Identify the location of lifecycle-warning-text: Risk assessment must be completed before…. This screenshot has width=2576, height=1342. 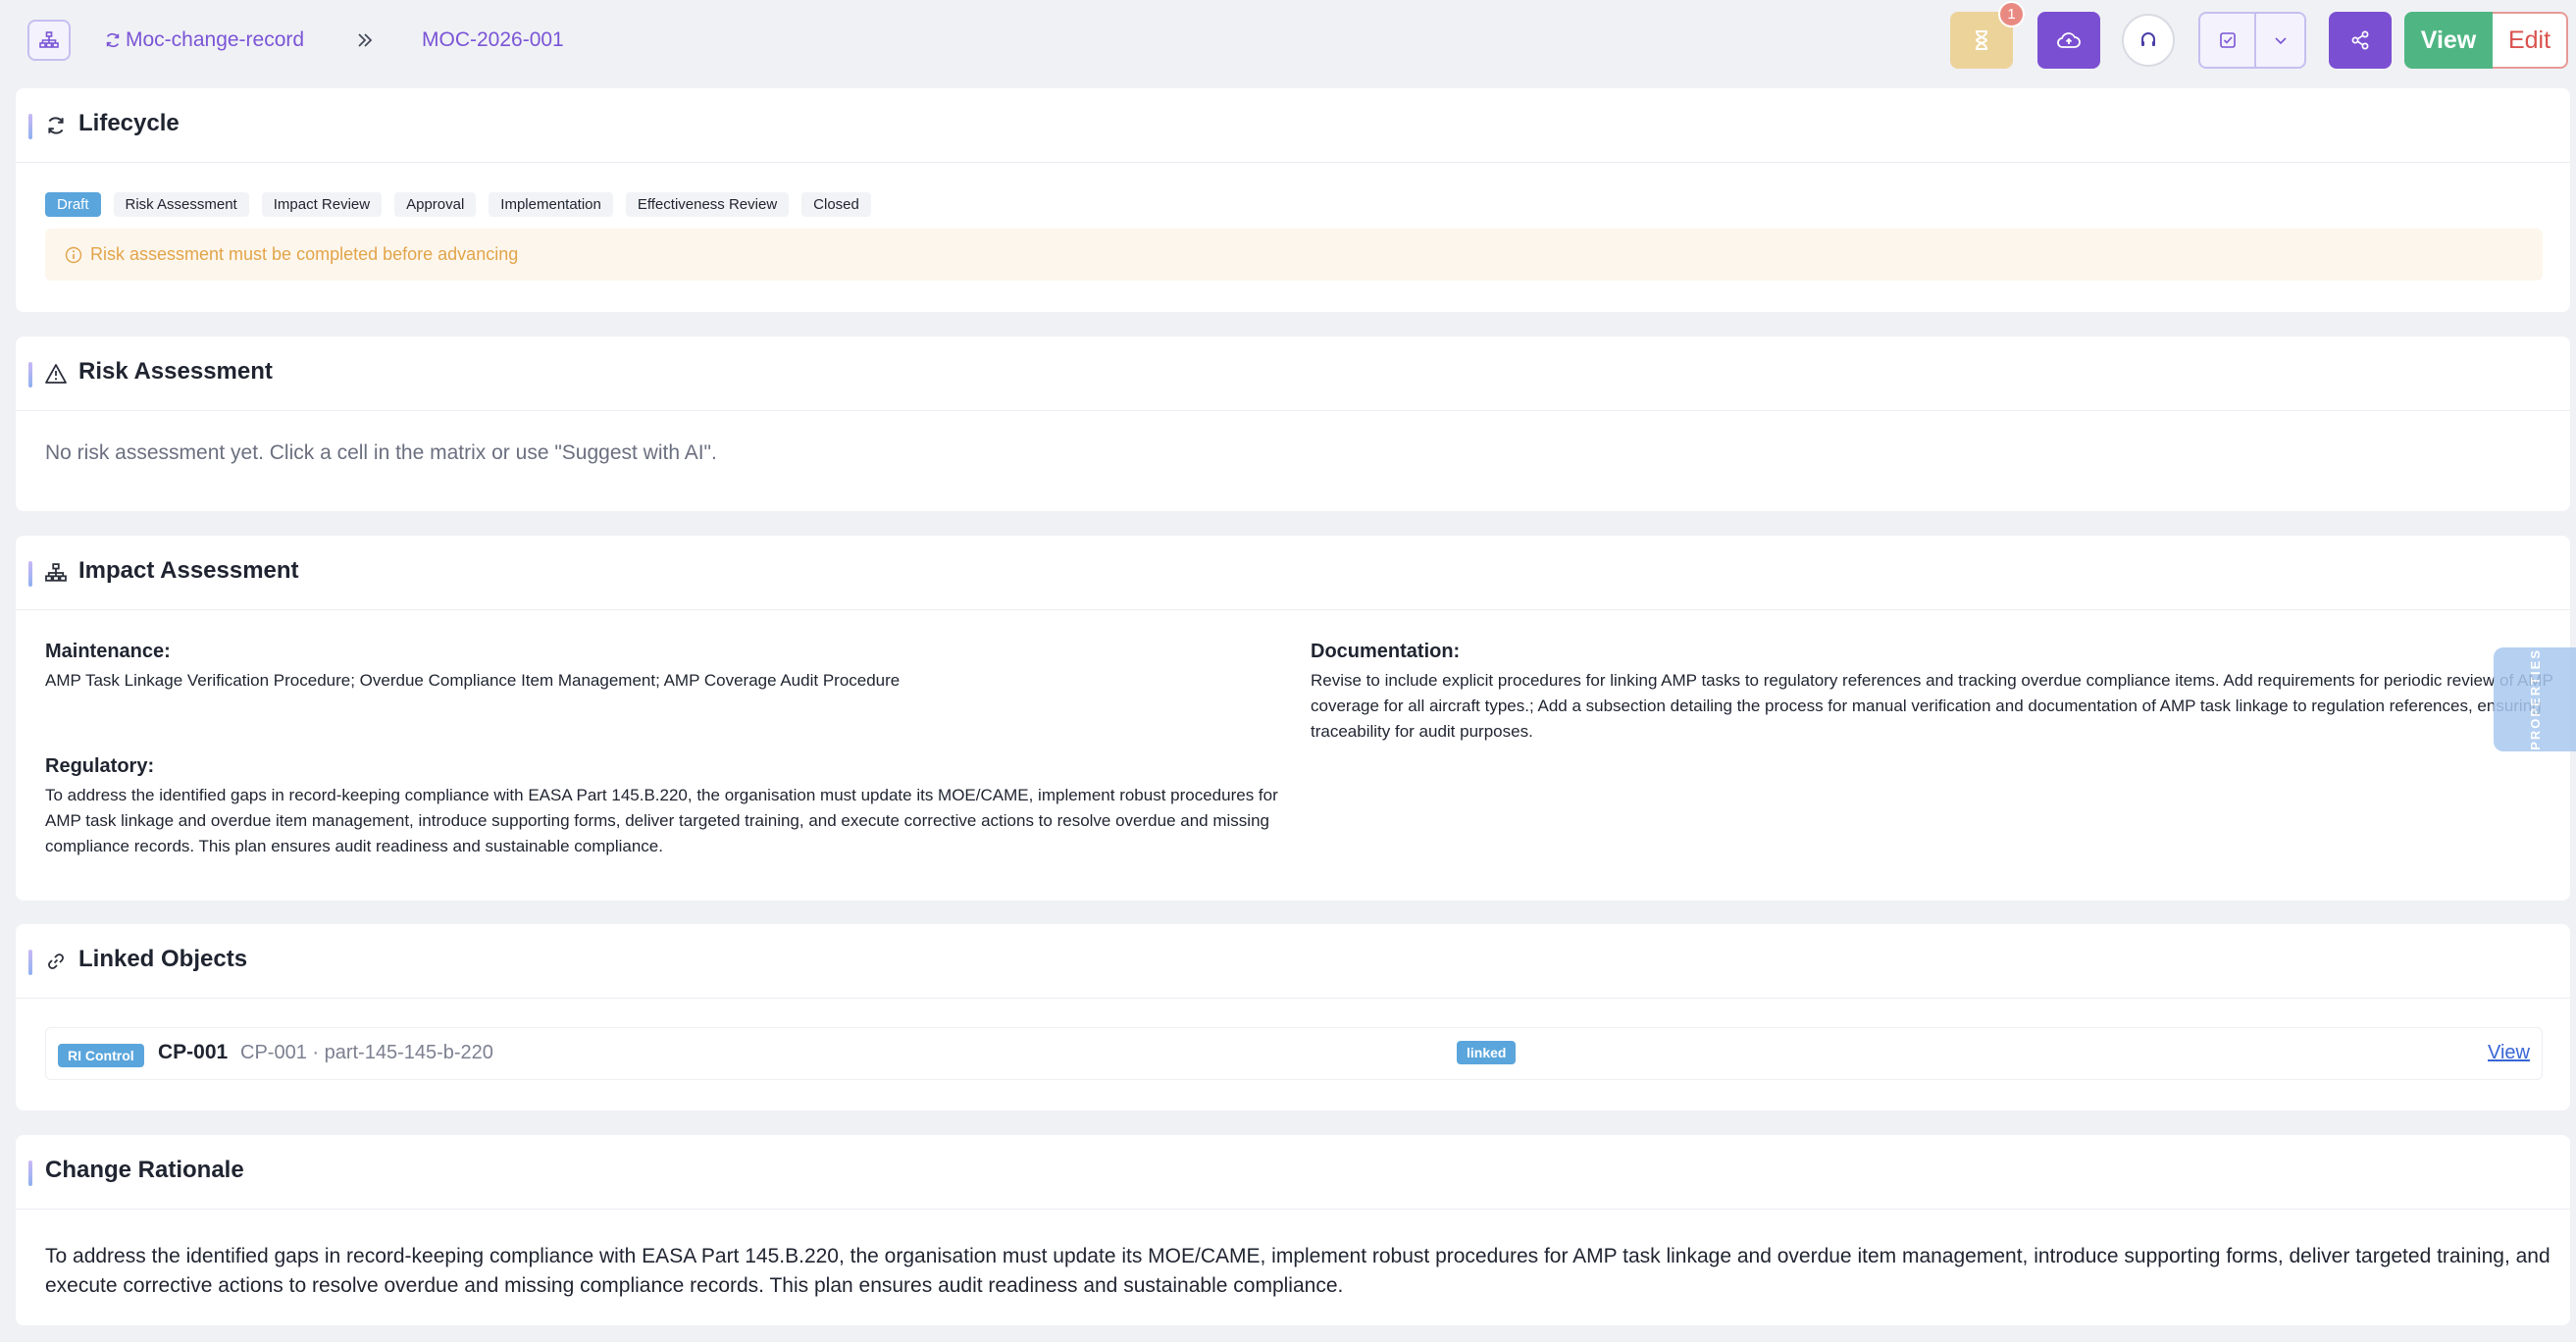
(304, 254).